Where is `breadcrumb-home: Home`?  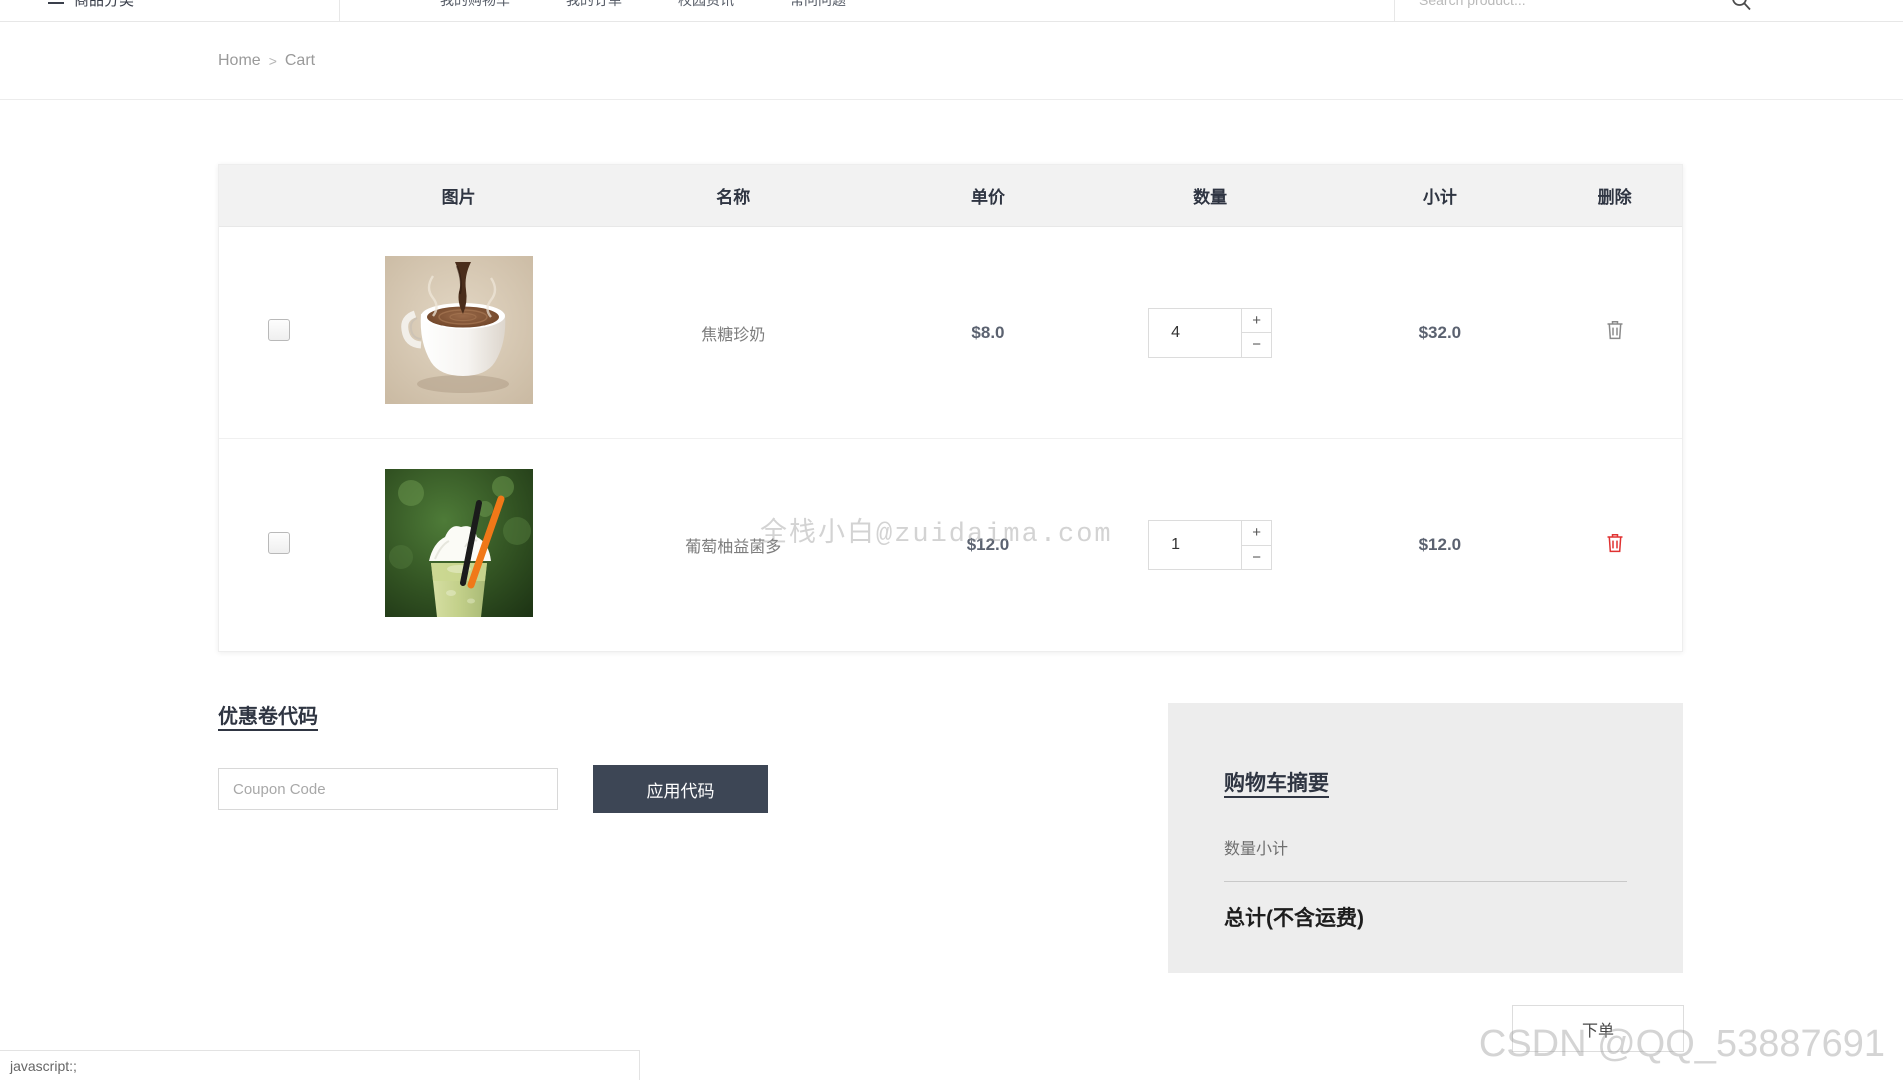 breadcrumb-home: Home is located at coordinates (239, 61).